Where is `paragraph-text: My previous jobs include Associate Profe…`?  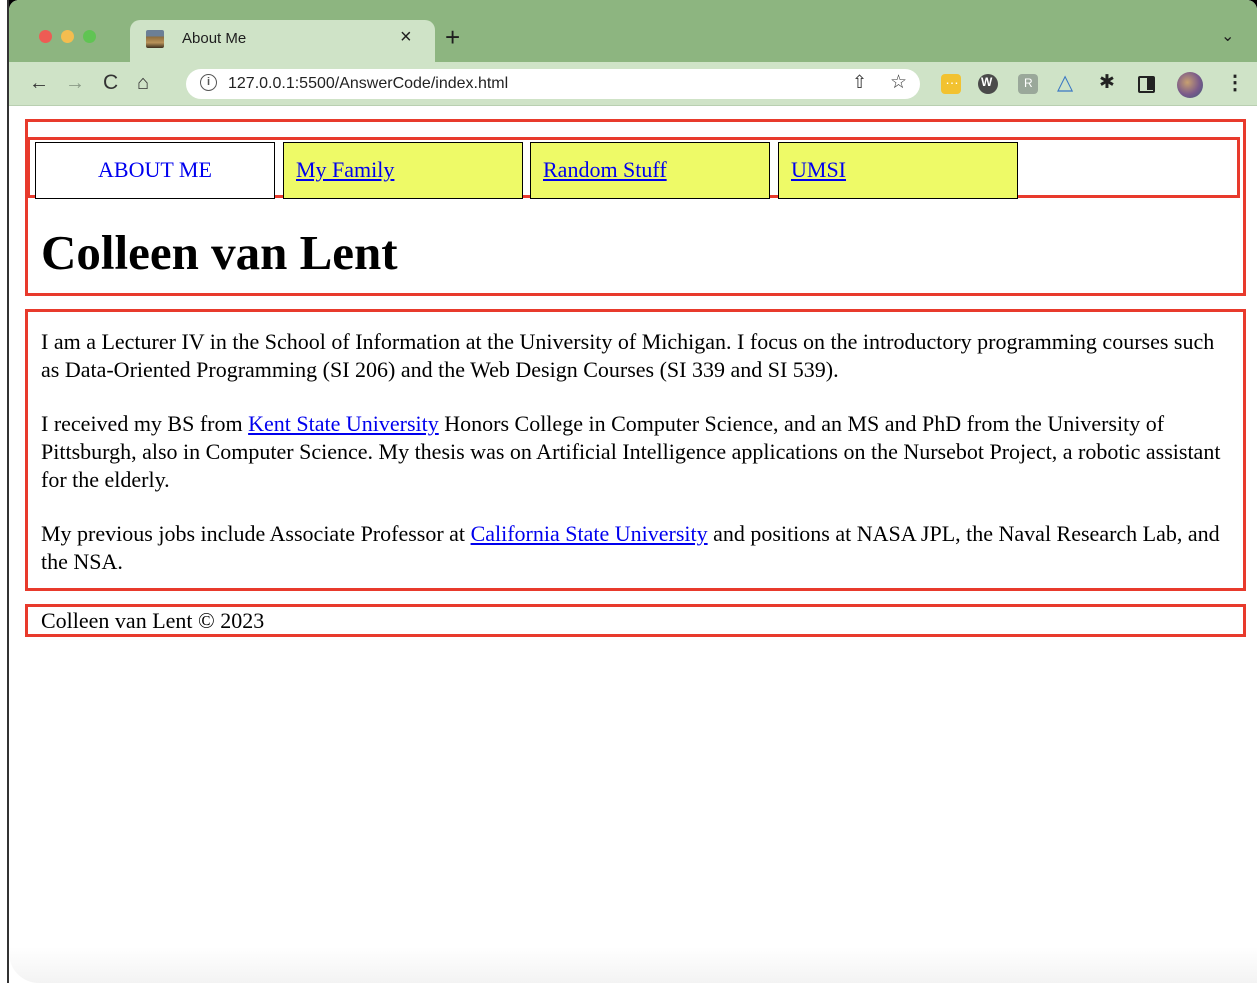 paragraph-text: My previous jobs include Associate Profe… is located at coordinates (256, 533).